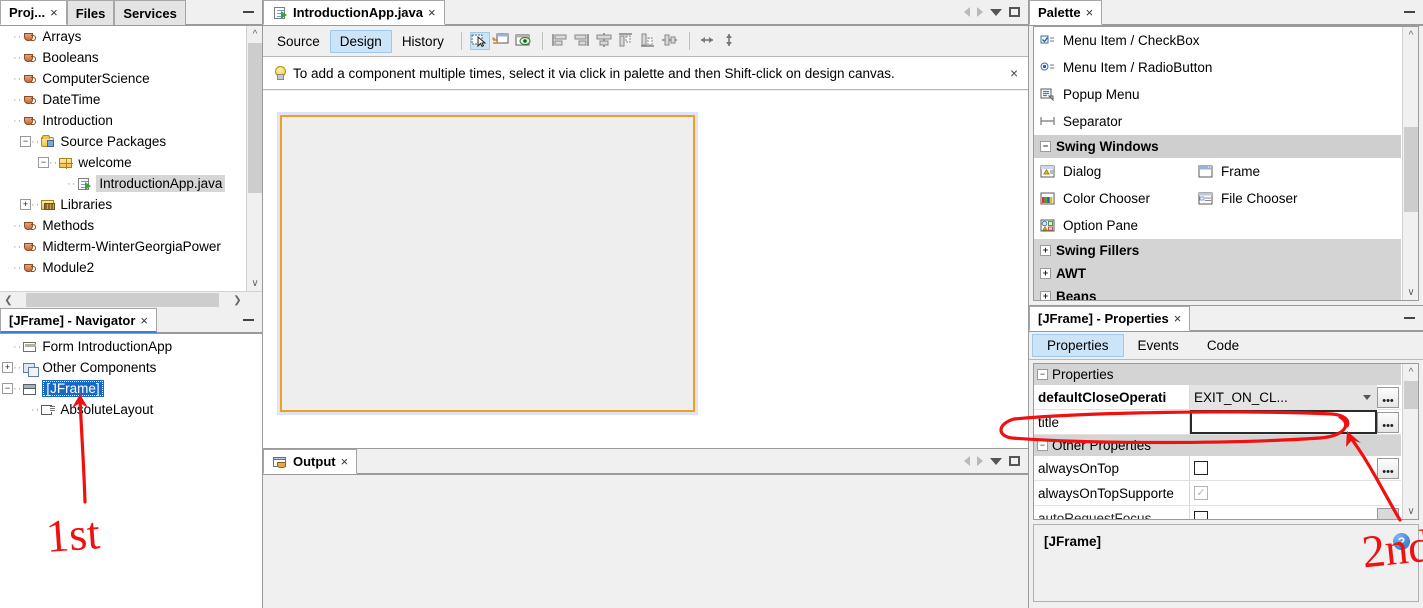 Image resolution: width=1423 pixels, height=608 pixels. What do you see at coordinates (502, 41) in the screenshot?
I see `connection-mode-icon` at bounding box center [502, 41].